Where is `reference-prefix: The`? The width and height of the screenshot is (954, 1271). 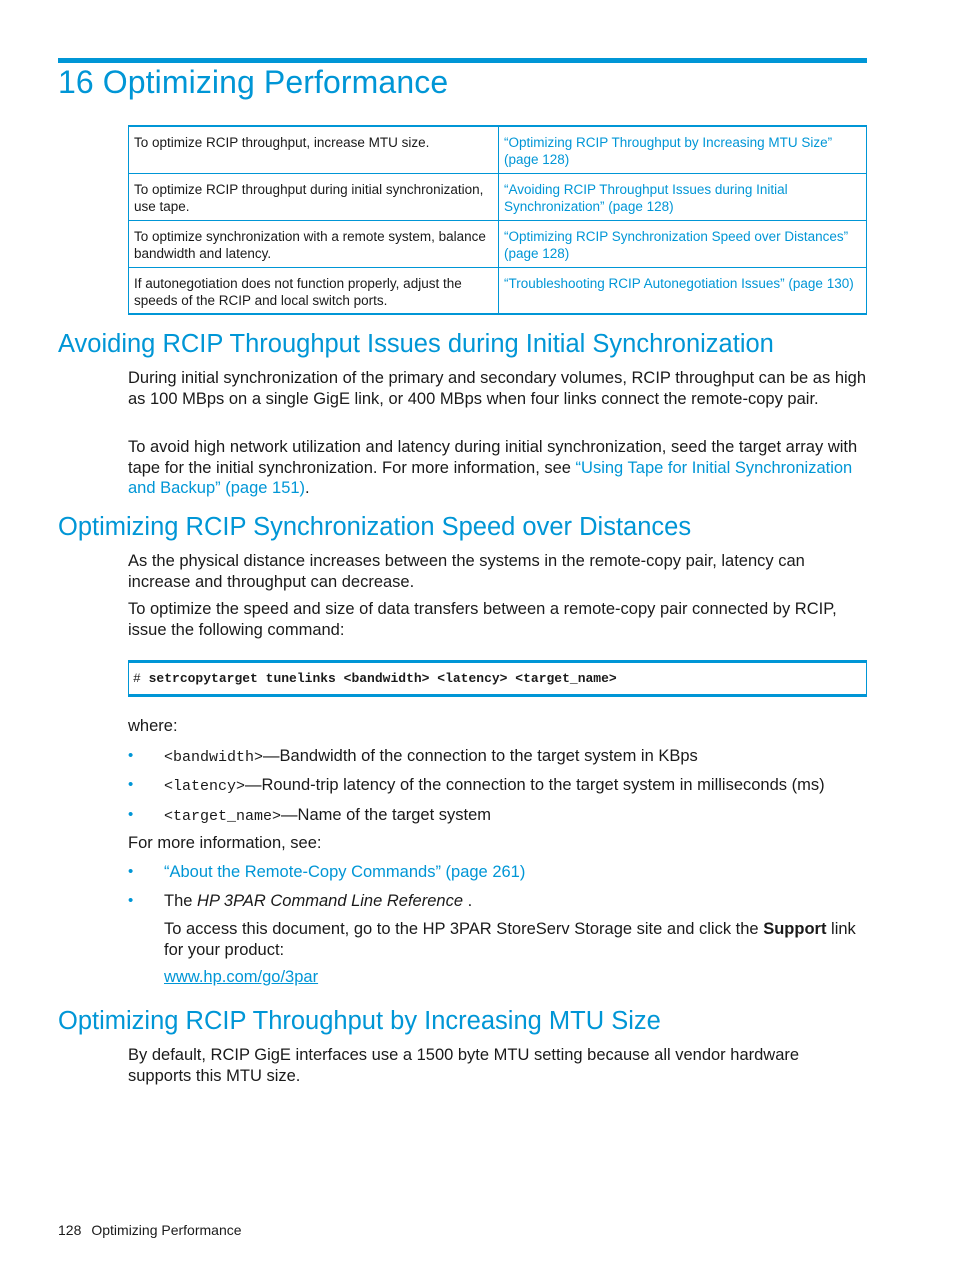
reference-prefix: The is located at coordinates (181, 901).